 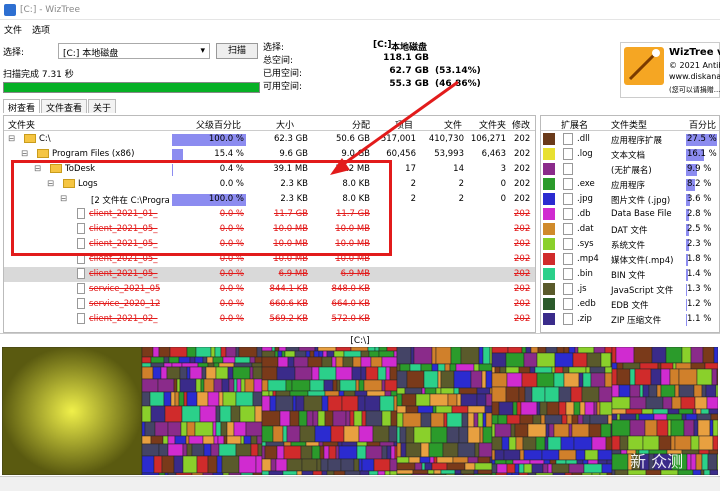 What do you see at coordinates (492, 124) in the screenshot?
I see `col-folders: 文件夹` at bounding box center [492, 124].